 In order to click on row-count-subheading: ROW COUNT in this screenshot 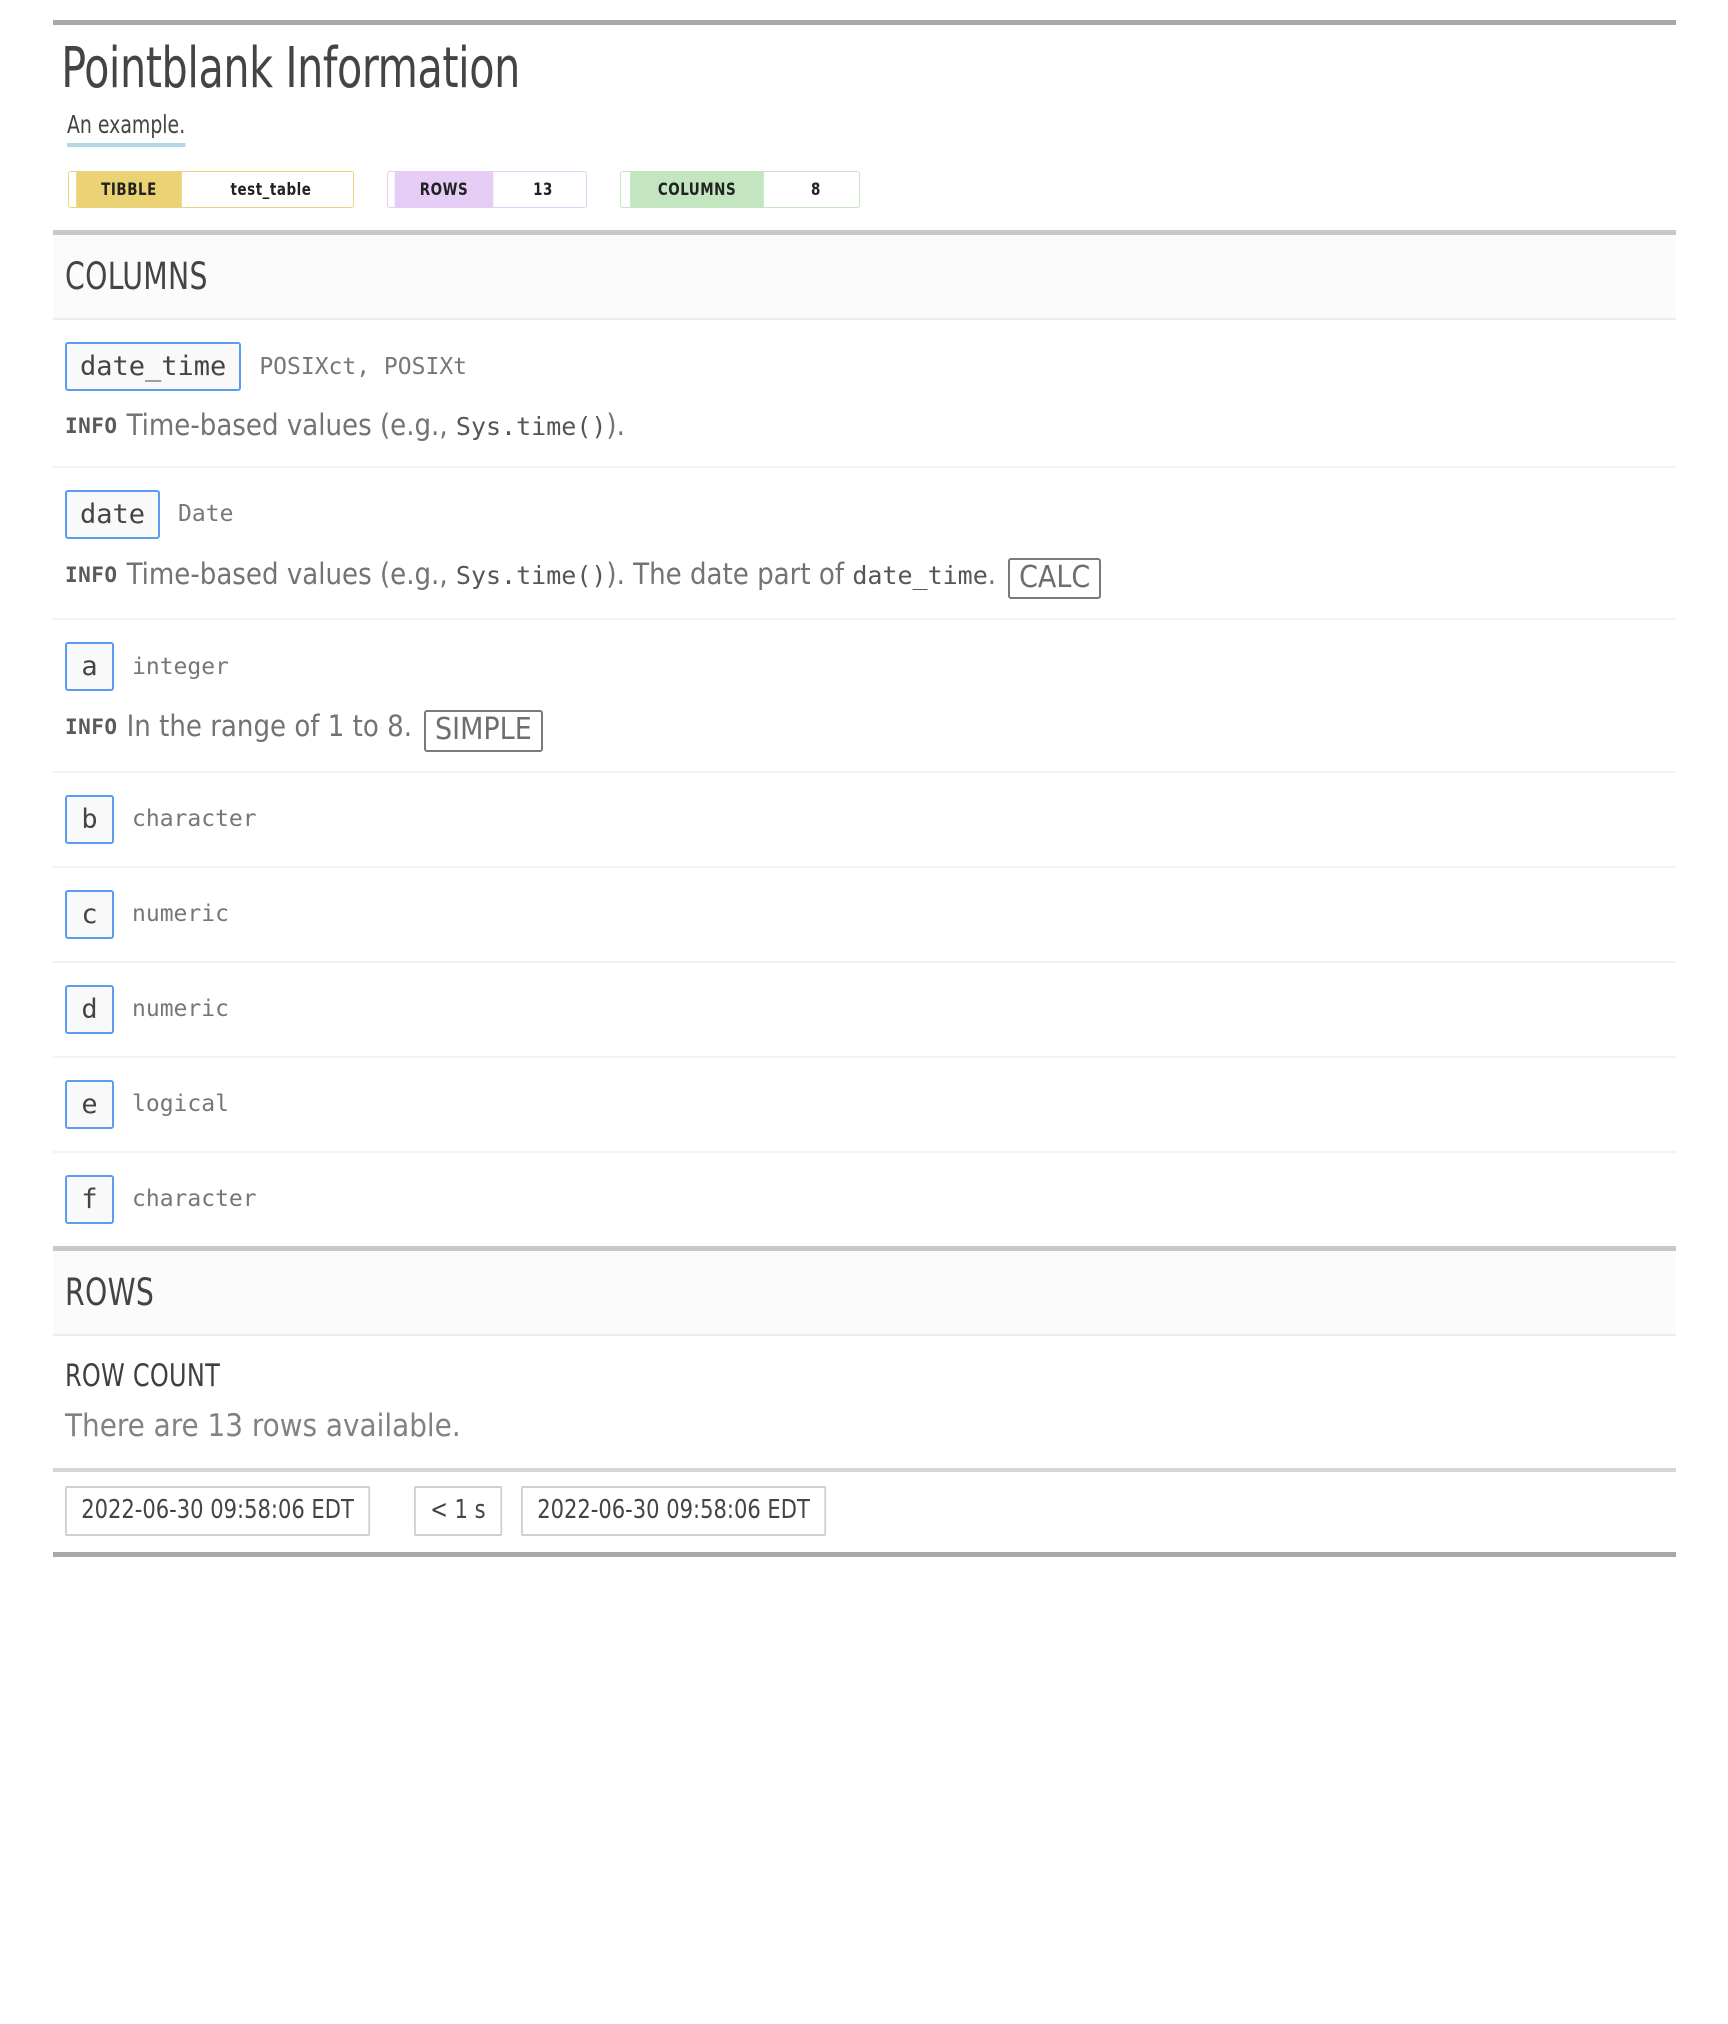, I will do `click(142, 1375)`.